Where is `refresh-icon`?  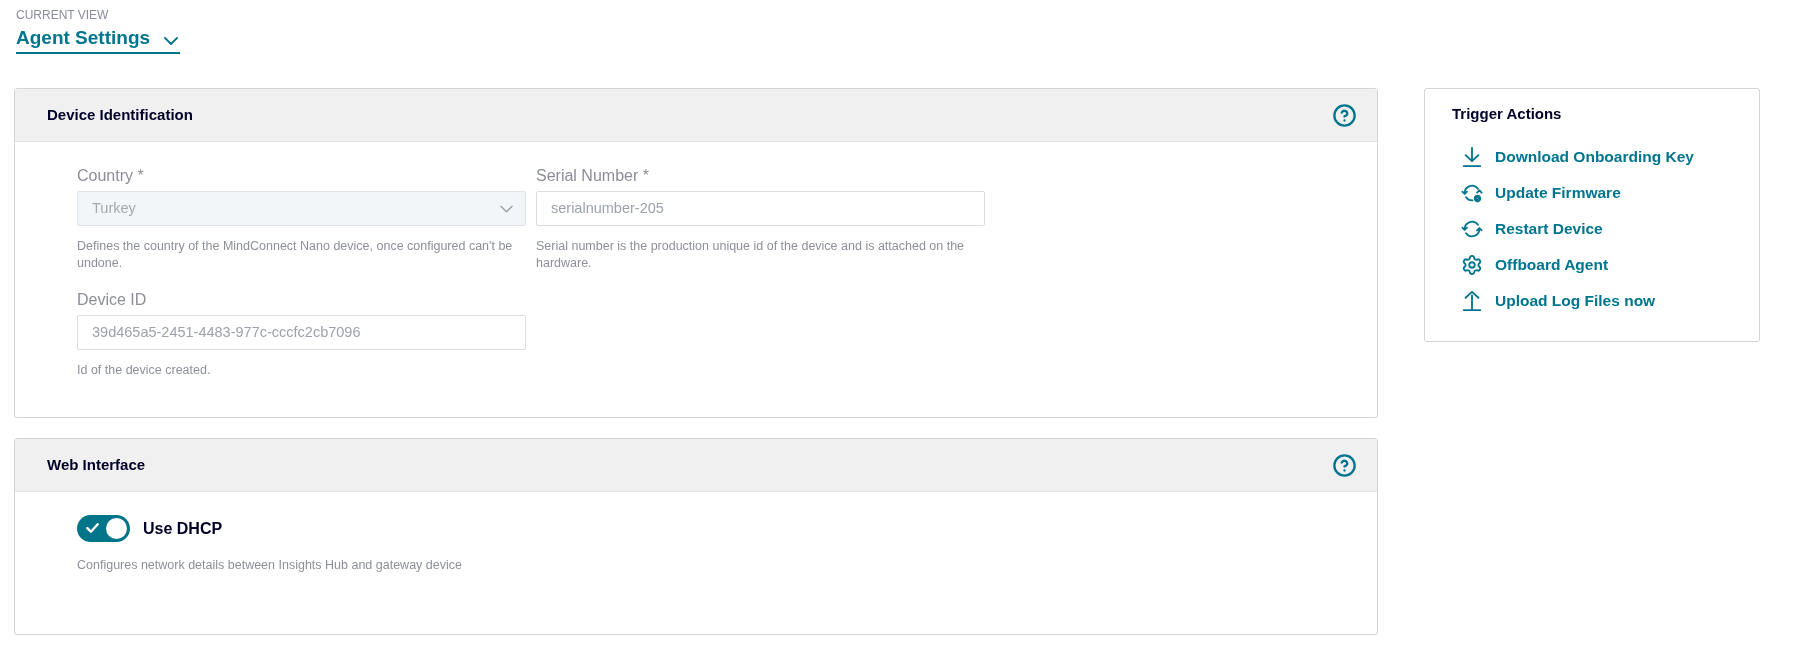 refresh-icon is located at coordinates (1472, 229).